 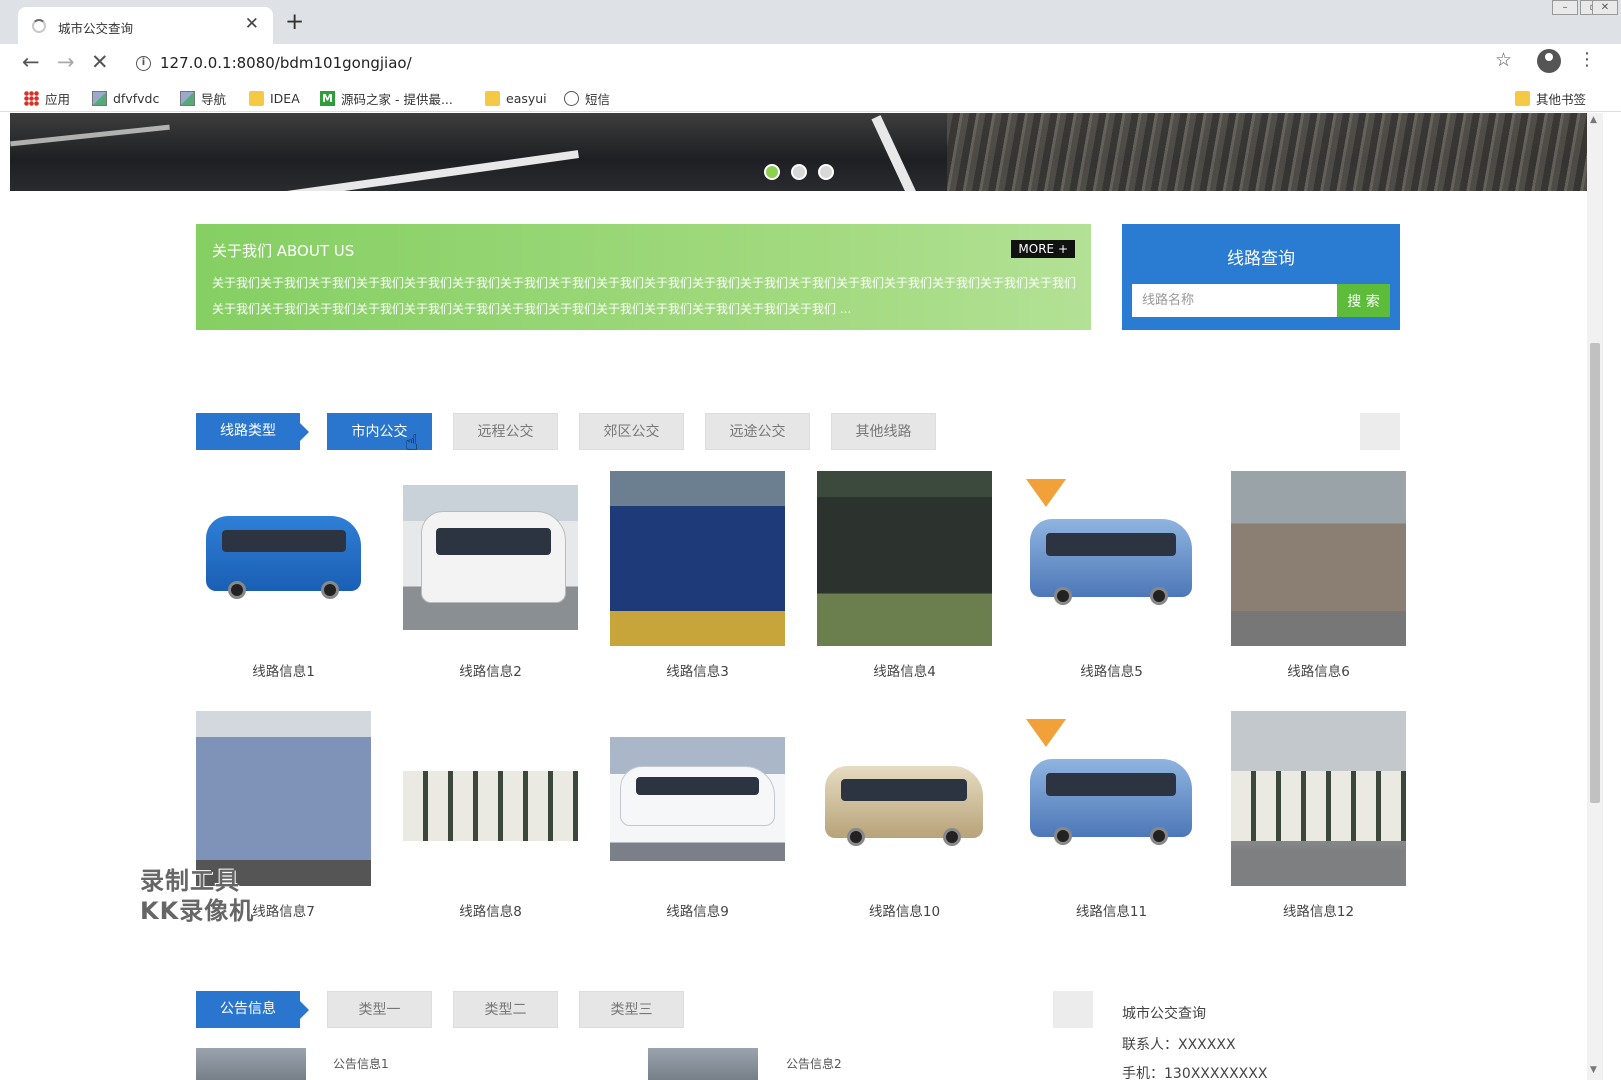 What do you see at coordinates (145, 25) in the screenshot?
I see `browser-tab: 城市公交查询 ✕` at bounding box center [145, 25].